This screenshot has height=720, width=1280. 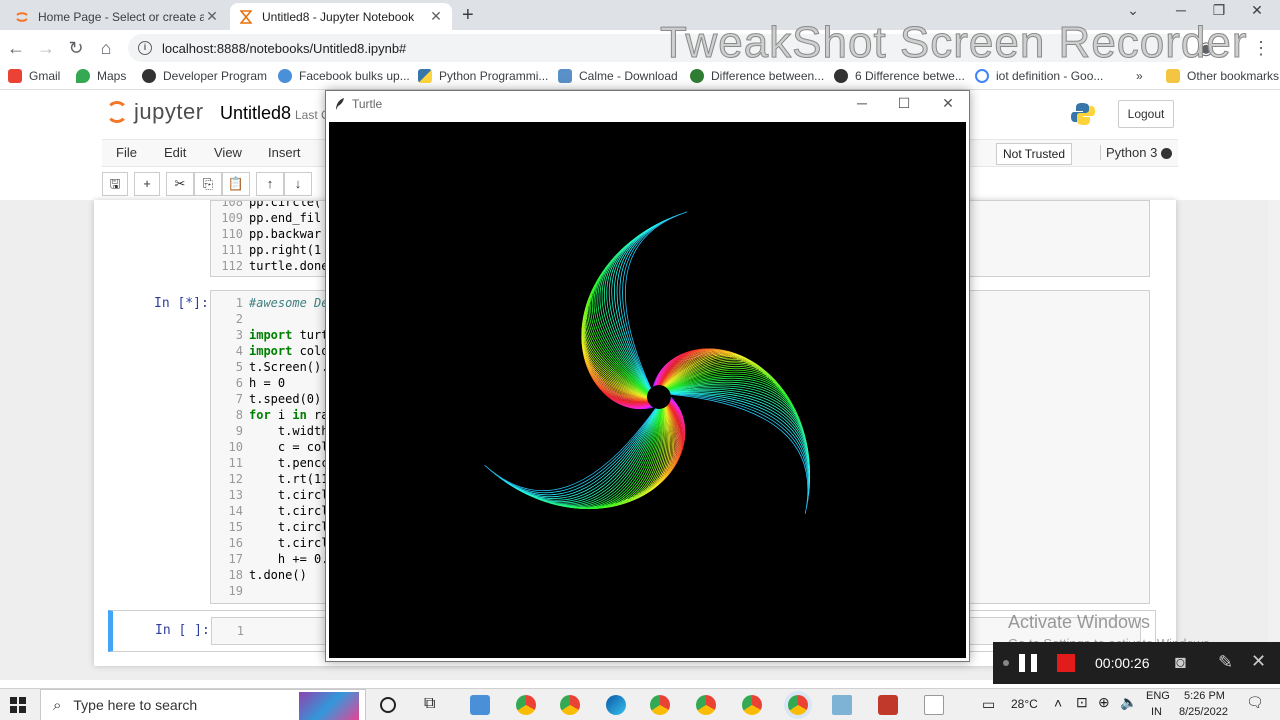 I want to click on tab-home-page: Home Page - Select or create a n ✕, so click(x=117, y=16).